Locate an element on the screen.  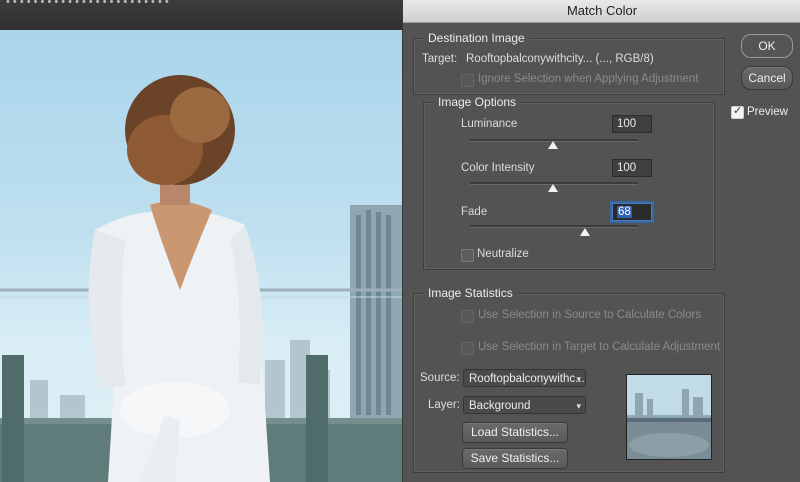
fade-label: Fade is located at coordinates (474, 212).